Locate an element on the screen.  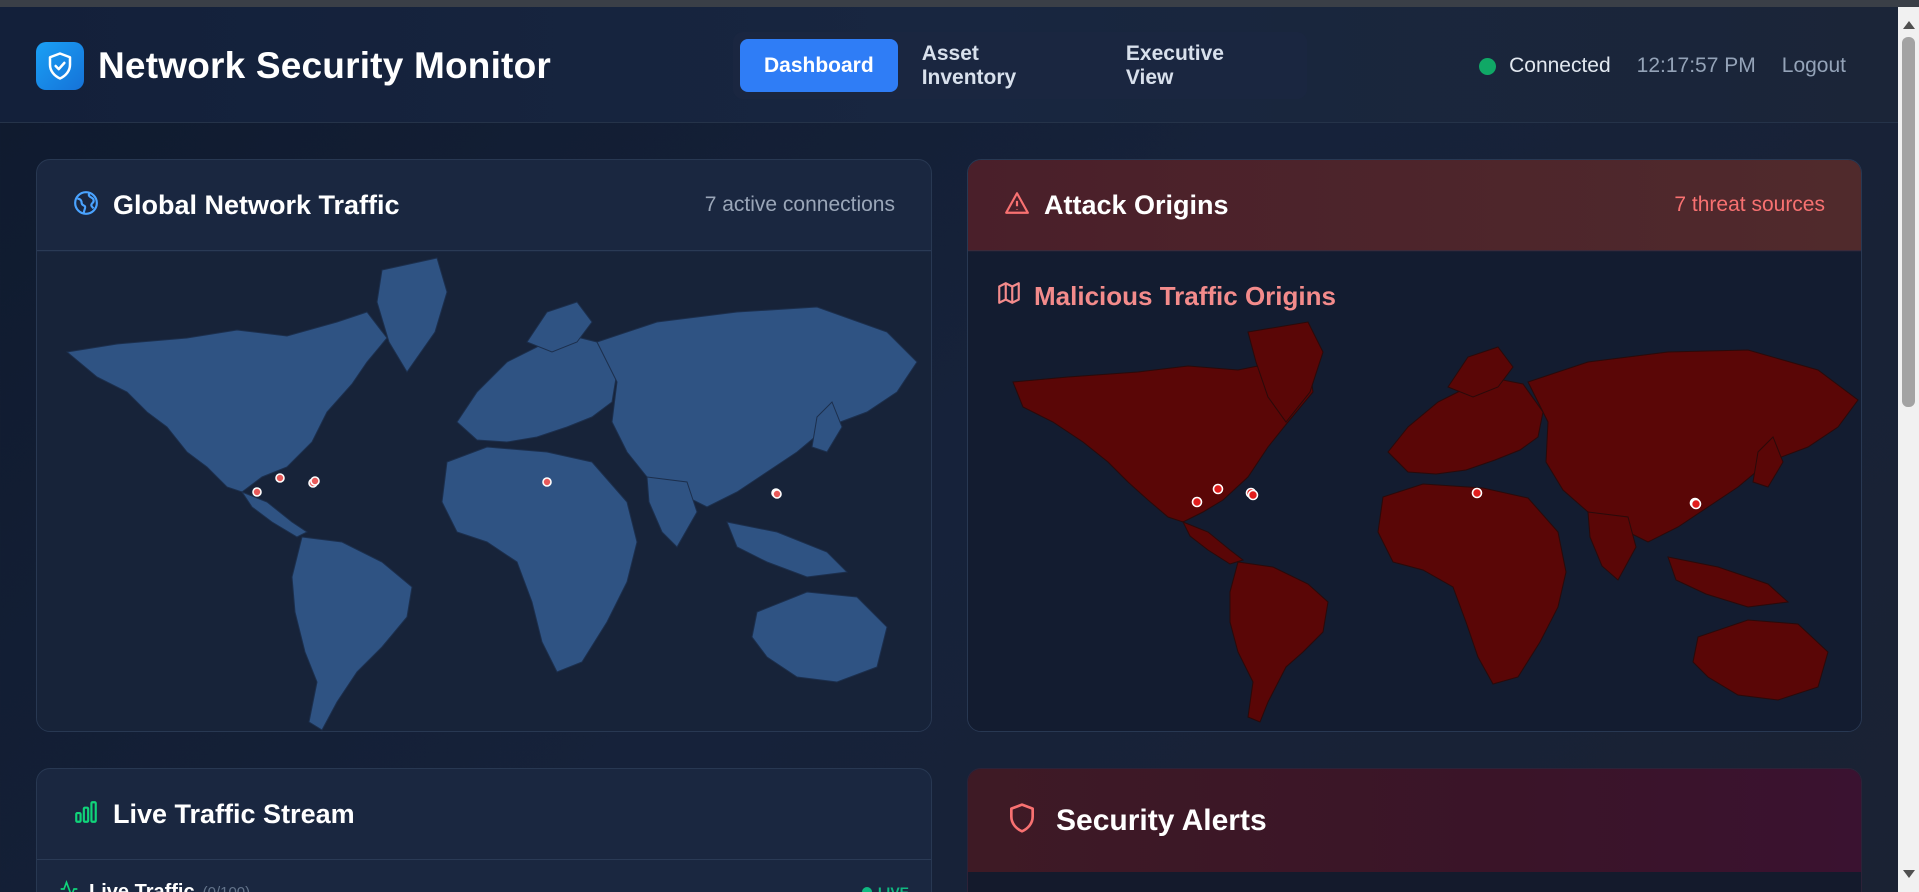
tab-dashboard: Dashboard is located at coordinates (819, 65).